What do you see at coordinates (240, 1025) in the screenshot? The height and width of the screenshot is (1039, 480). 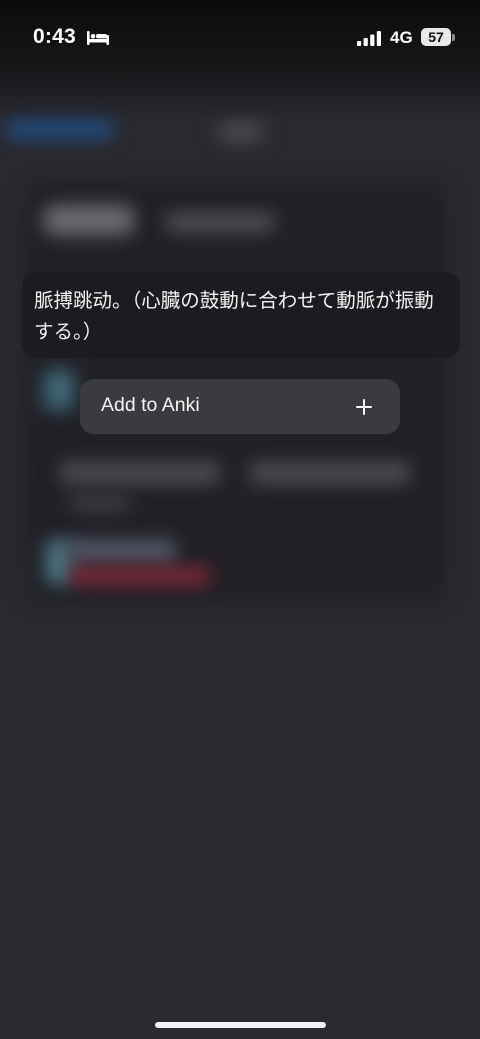 I see `home-indicator` at bounding box center [240, 1025].